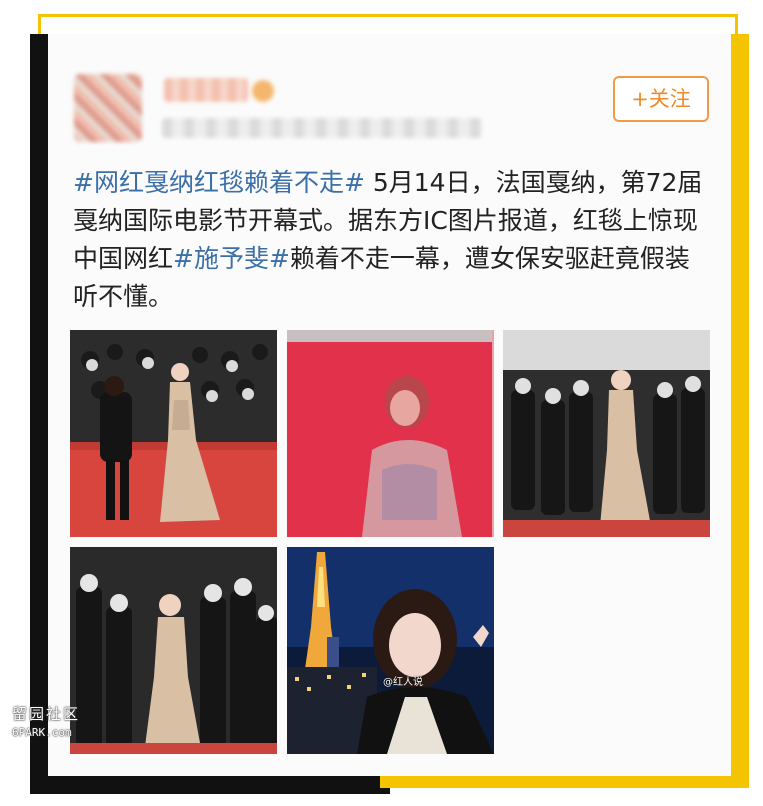  What do you see at coordinates (388, 15) in the screenshot?
I see `frame-top-accent` at bounding box center [388, 15].